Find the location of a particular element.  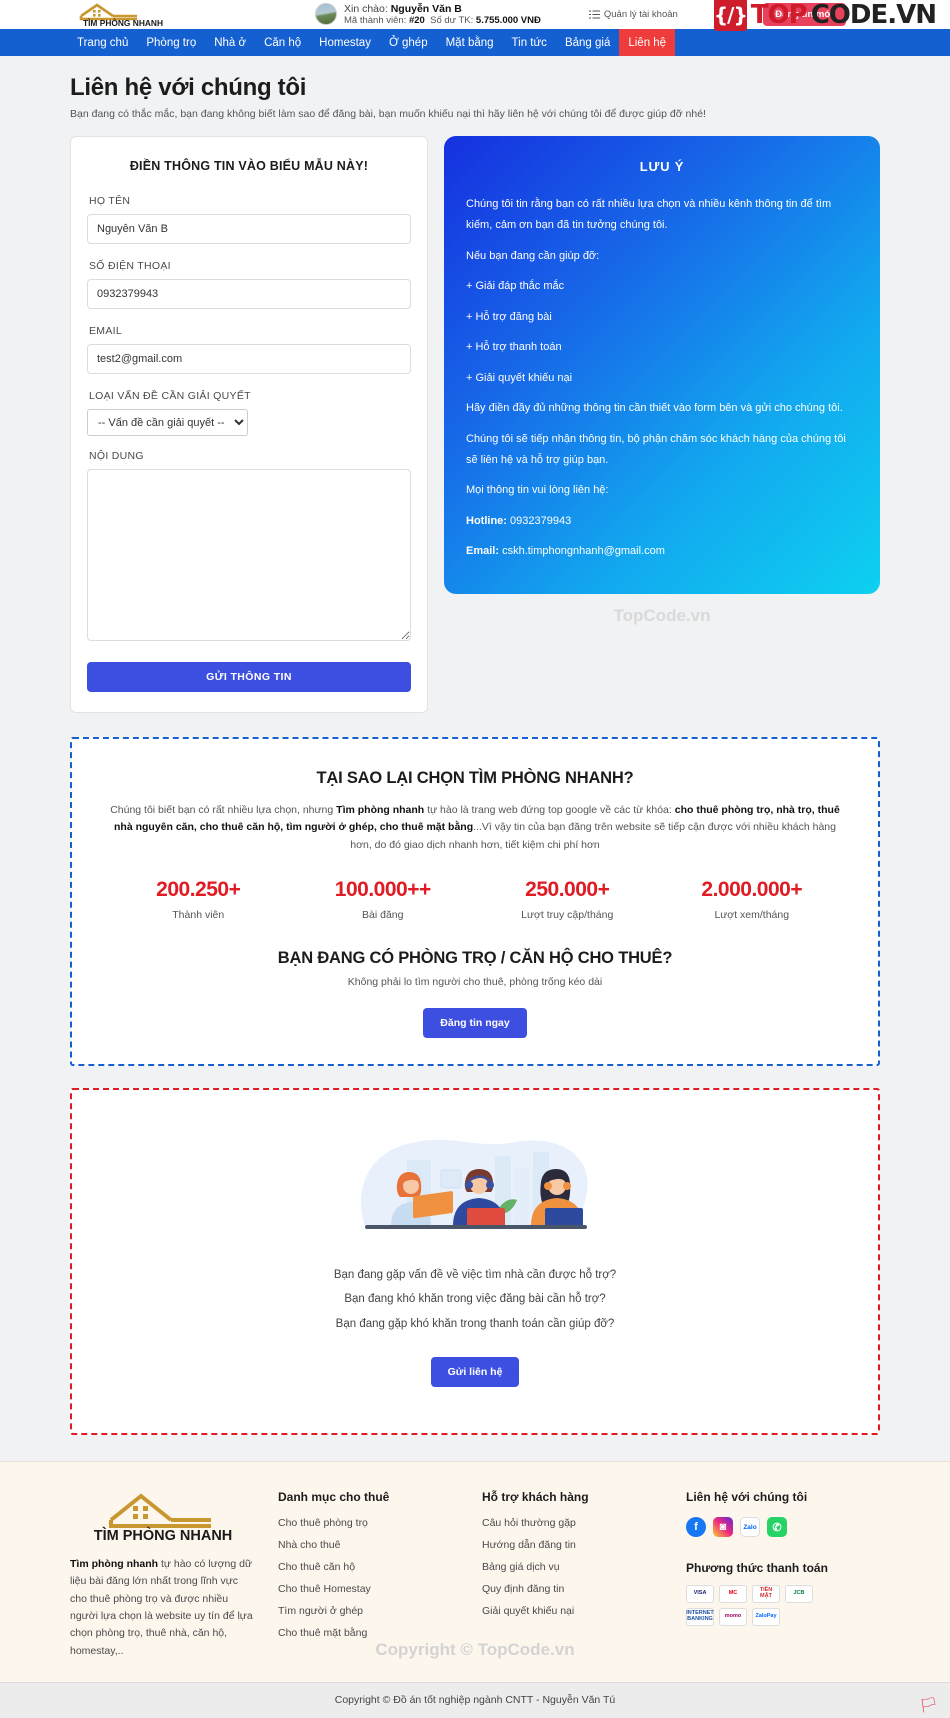

send-contact-button: Gửi liên hệ is located at coordinates (475, 1372).